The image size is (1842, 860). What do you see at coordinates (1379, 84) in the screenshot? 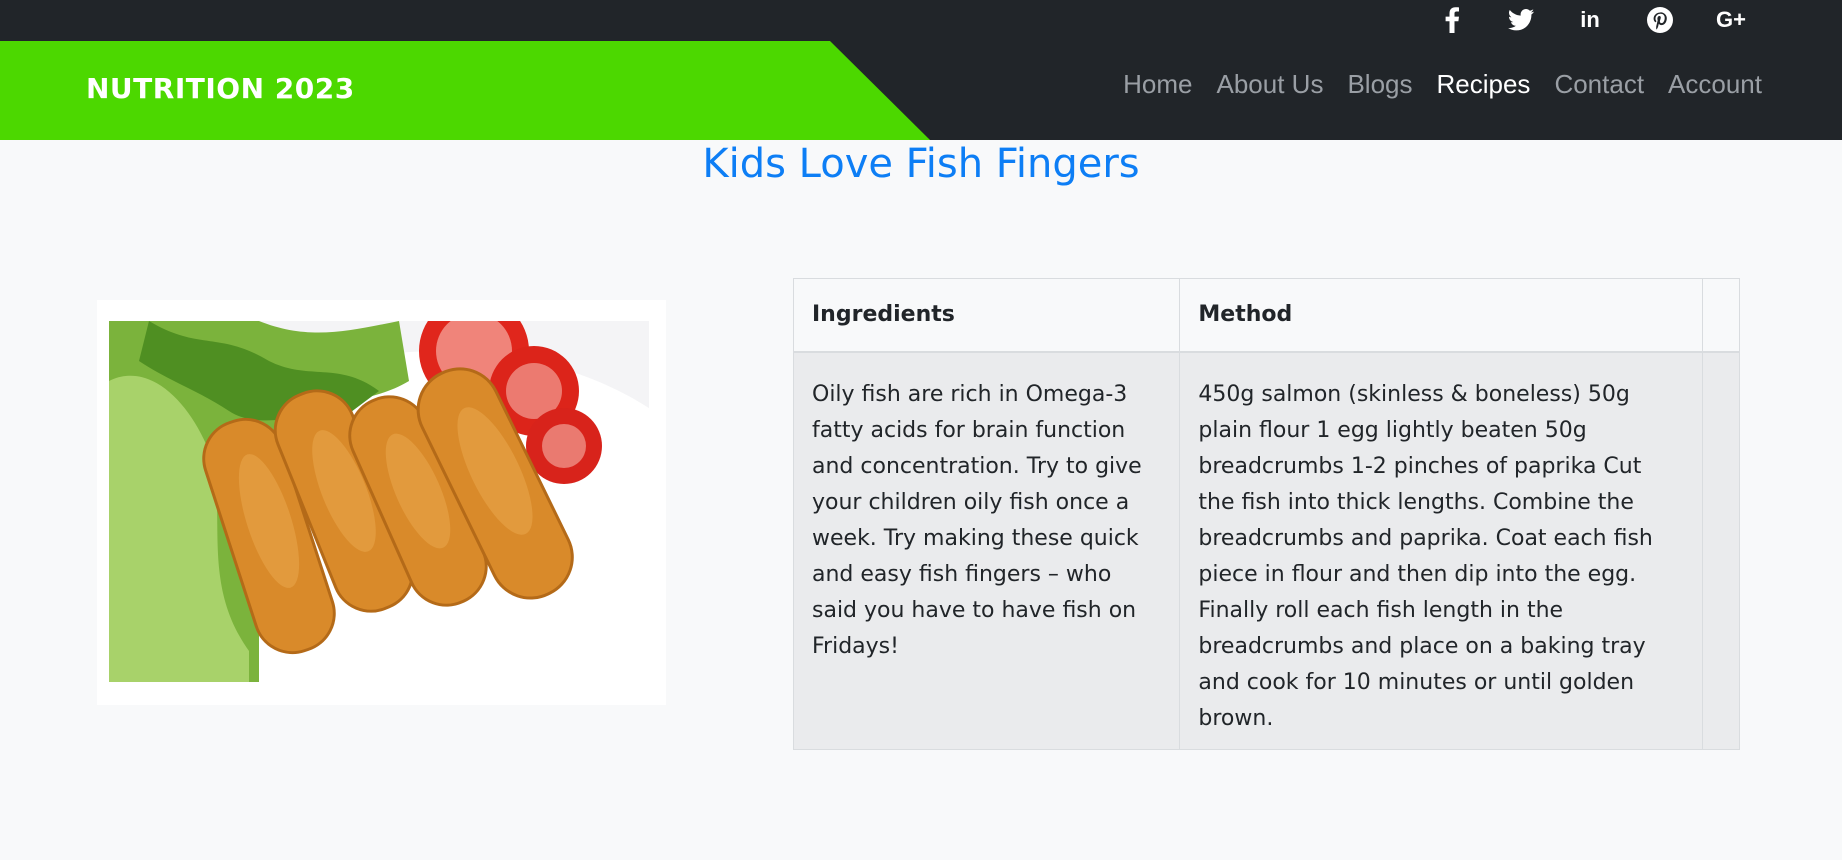
I see `nav-blogs: Blogs` at bounding box center [1379, 84].